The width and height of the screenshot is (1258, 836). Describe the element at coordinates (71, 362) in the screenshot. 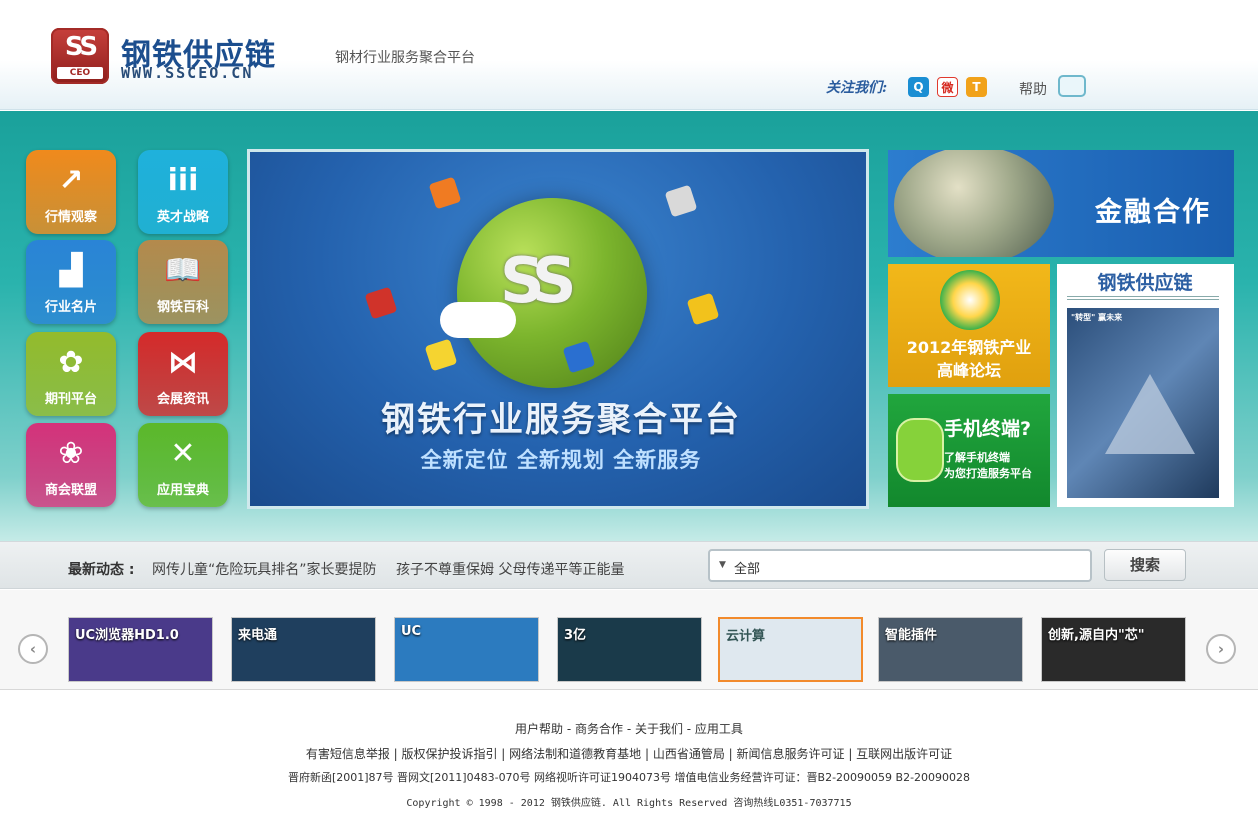

I see `open-book-icon: ✿` at that location.